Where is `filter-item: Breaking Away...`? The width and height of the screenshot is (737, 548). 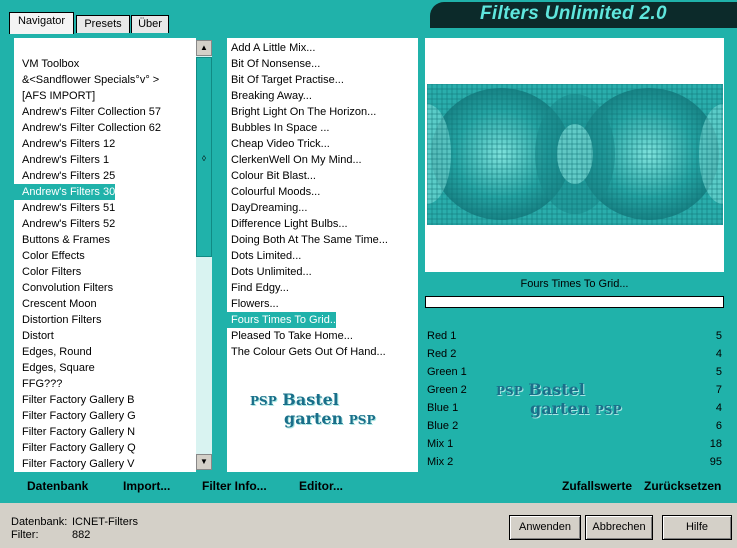
filter-item: Breaking Away... is located at coordinates (269, 96).